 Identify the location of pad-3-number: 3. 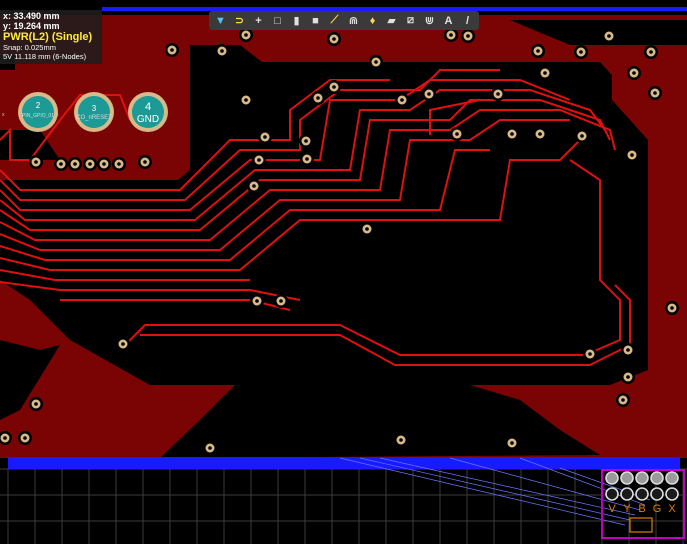
(94, 108).